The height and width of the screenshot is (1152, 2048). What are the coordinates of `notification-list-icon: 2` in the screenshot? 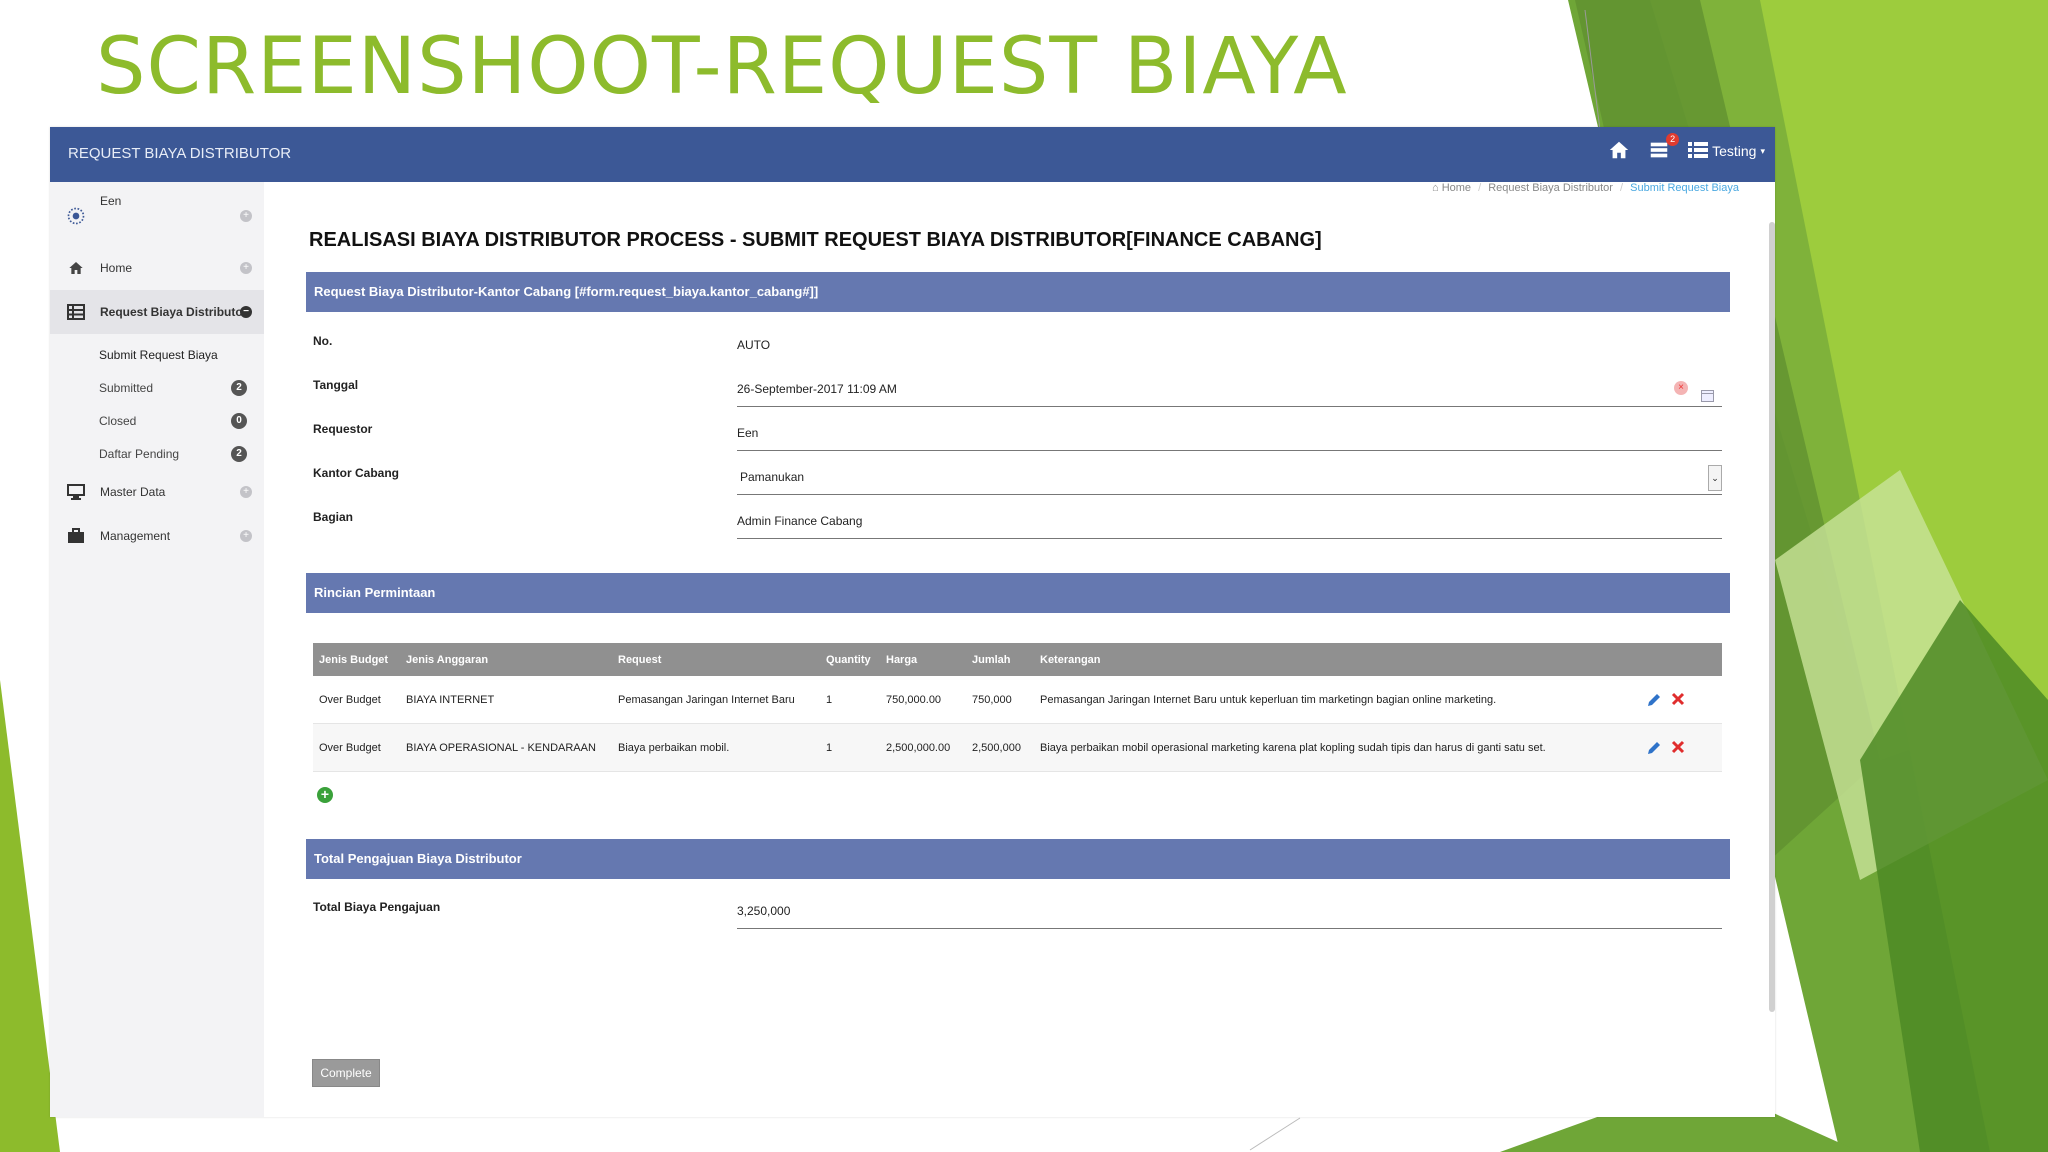 It's located at (1664, 148).